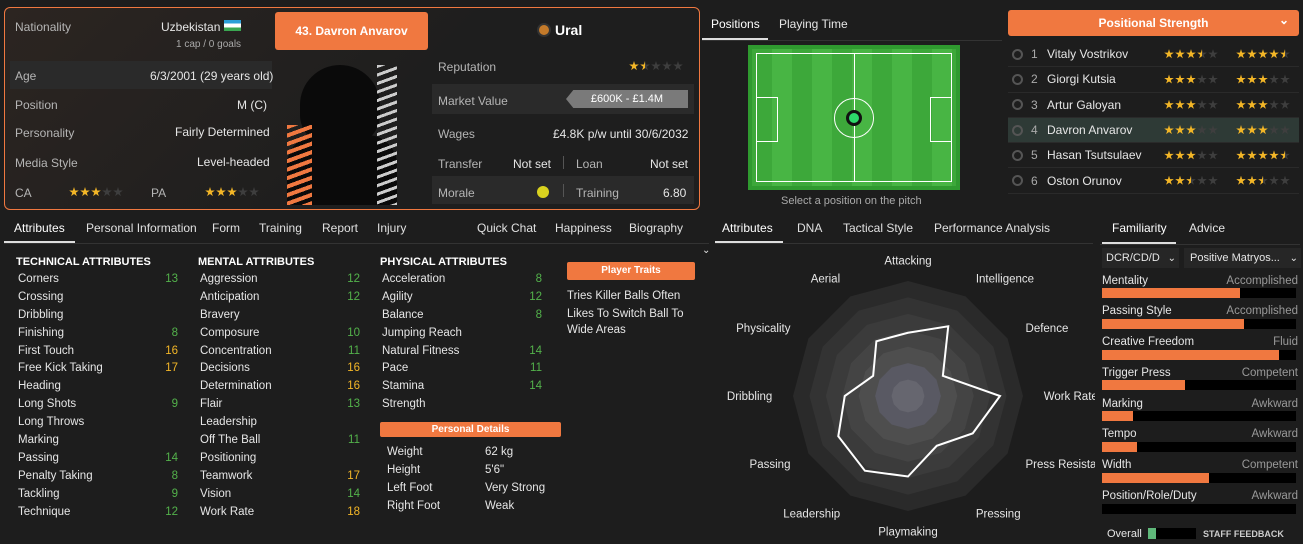 The height and width of the screenshot is (544, 1303). I want to click on attribute-row: Work Rate 18, so click(280, 512).